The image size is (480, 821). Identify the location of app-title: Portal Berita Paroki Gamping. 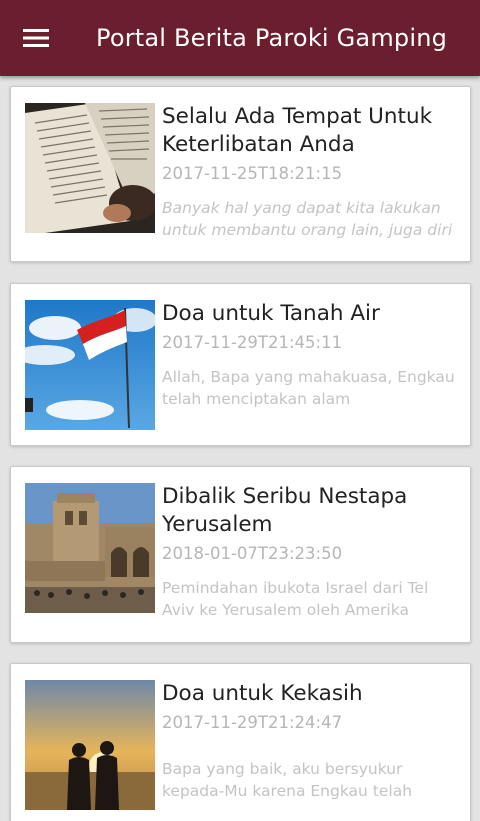
(272, 38).